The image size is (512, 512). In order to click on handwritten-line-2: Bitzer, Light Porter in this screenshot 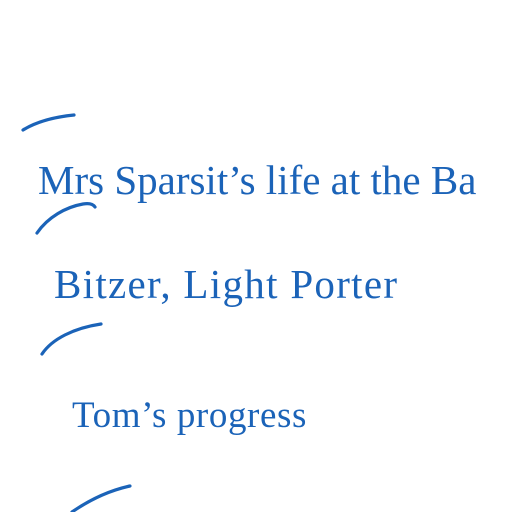, I will do `click(226, 284)`.